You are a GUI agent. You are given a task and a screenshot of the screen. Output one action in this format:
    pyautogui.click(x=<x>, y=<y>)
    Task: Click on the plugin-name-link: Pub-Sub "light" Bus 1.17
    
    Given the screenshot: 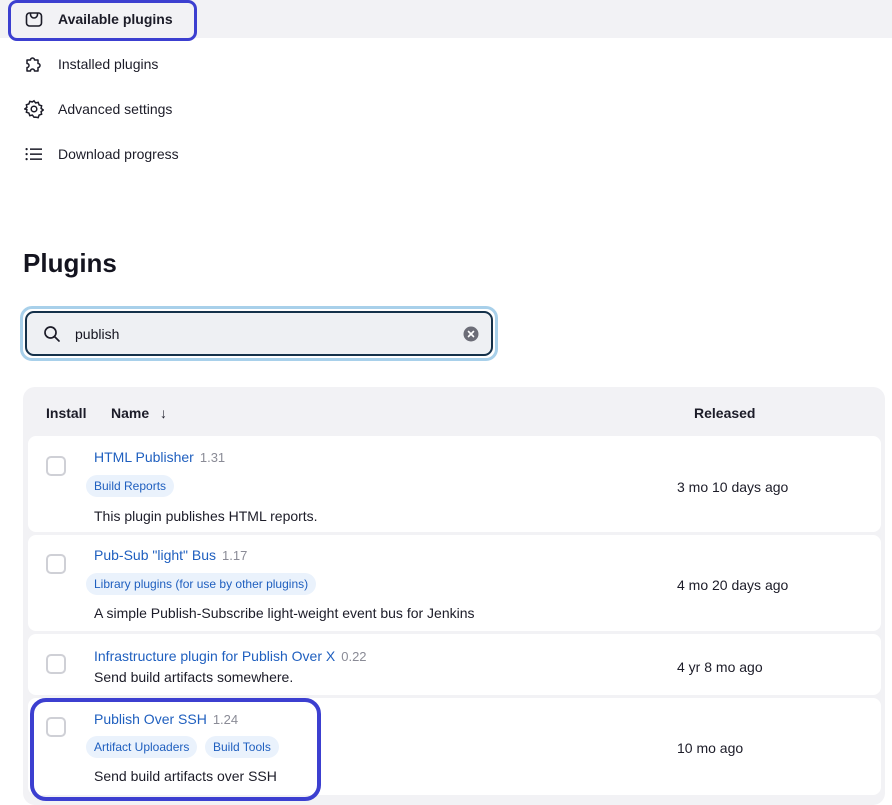 What is the action you would take?
    pyautogui.click(x=170, y=555)
    